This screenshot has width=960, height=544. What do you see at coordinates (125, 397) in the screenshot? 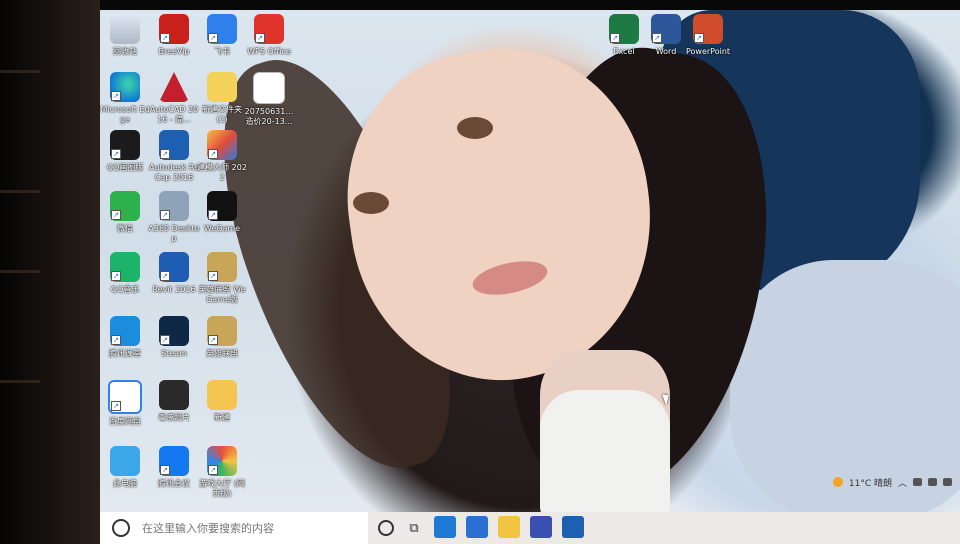
I see `baidu-netdisk-icon: ↗` at bounding box center [125, 397].